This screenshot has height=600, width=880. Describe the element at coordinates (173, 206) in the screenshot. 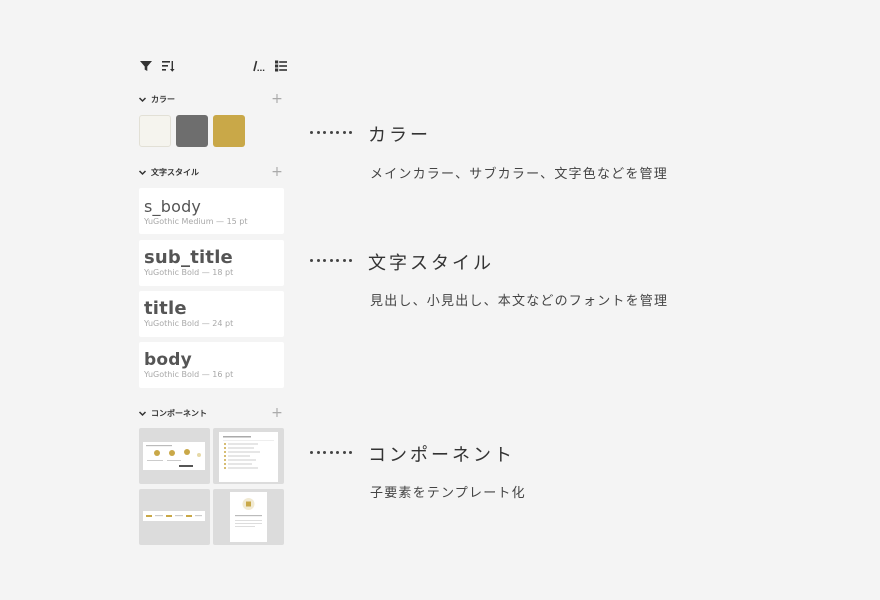

I see `text-style-name: s_body` at that location.